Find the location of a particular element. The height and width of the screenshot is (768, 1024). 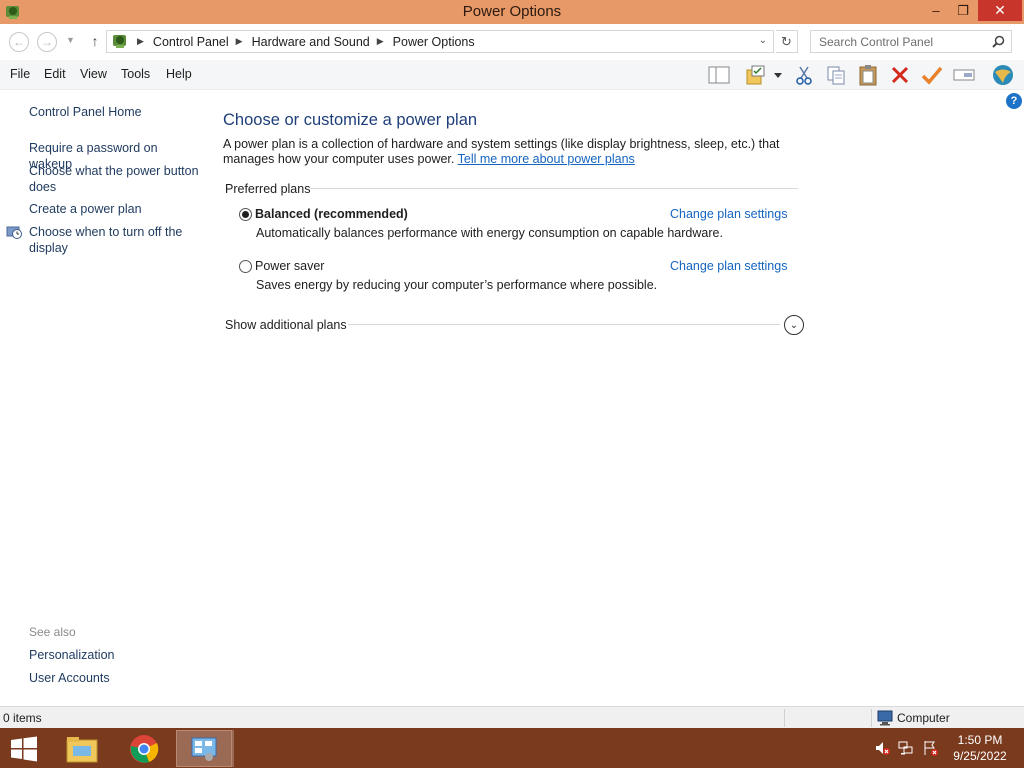

breadcrumb-control-panel: Control Panel is located at coordinates (191, 42).